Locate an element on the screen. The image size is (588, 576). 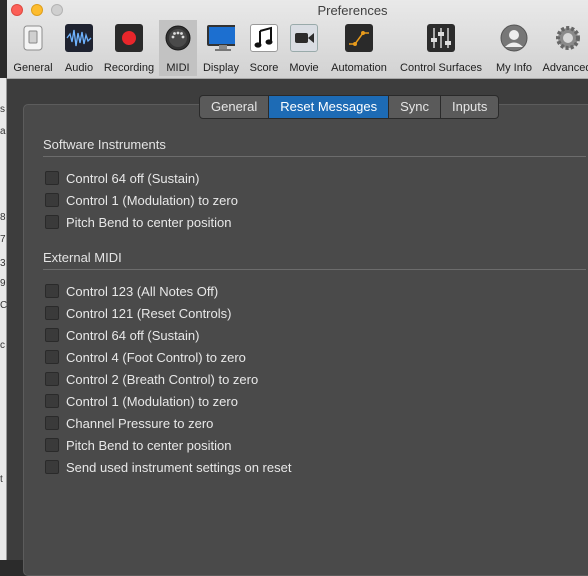
toolbar-item-movie: Movie is located at coordinates (304, 48).